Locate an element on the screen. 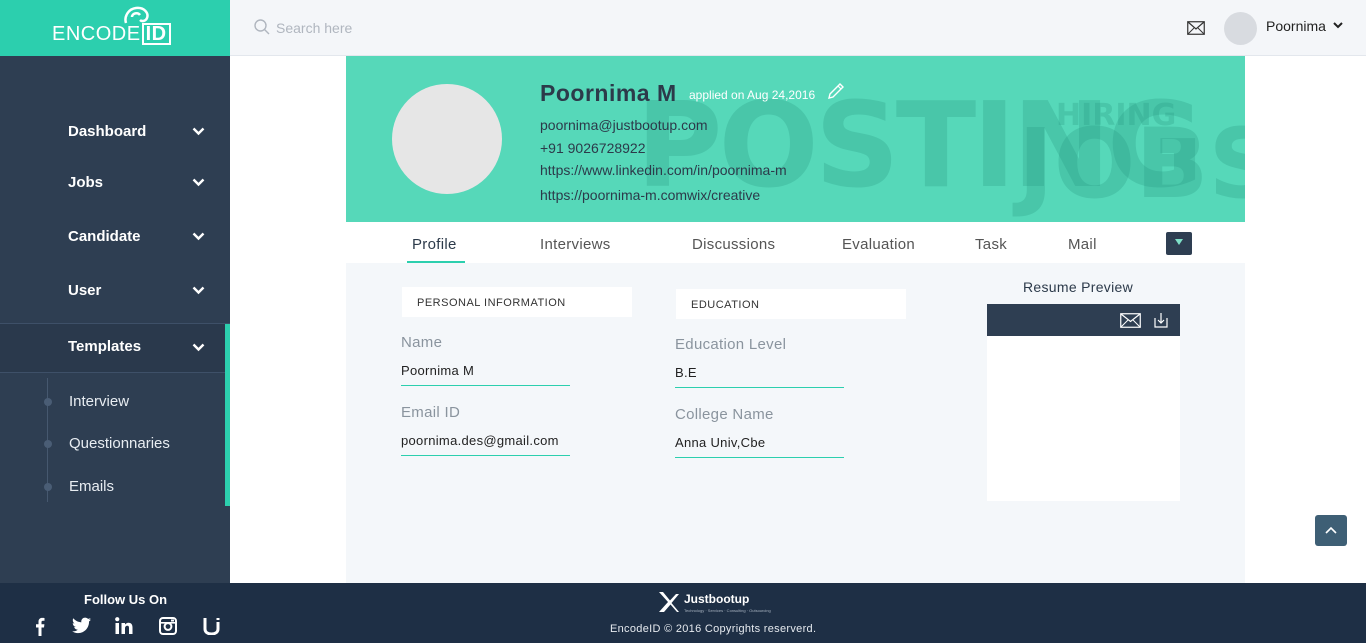 The width and height of the screenshot is (1366, 643). copyright-text: EncodeID © 2016 Copyrights reserverd. is located at coordinates (713, 629).